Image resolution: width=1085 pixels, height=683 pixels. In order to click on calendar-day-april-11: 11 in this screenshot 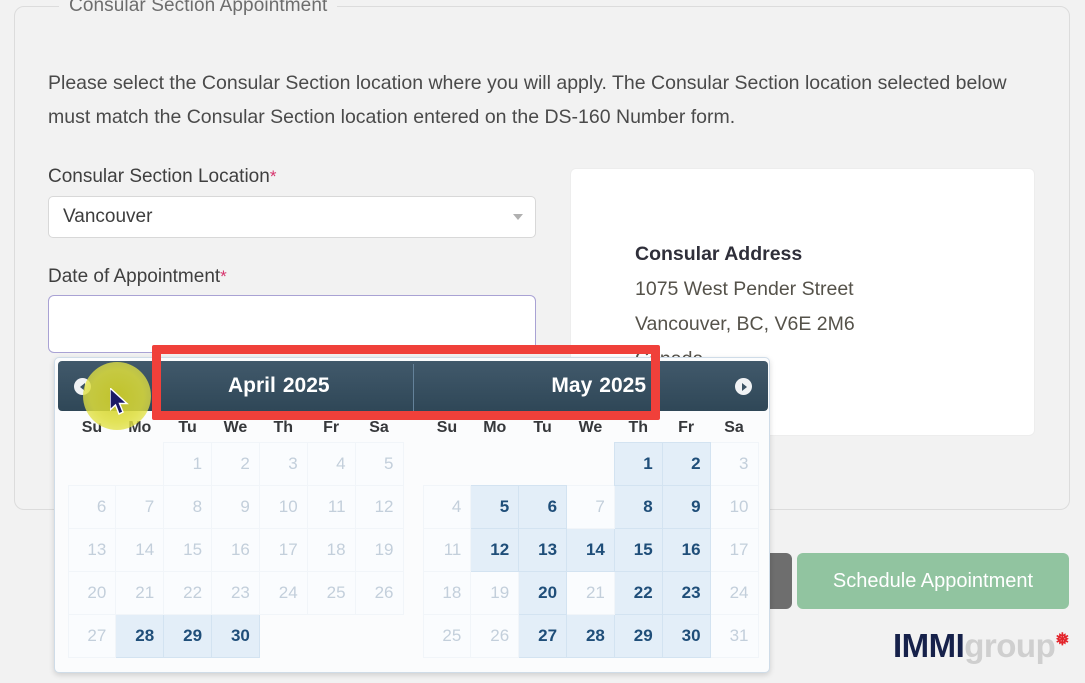, I will do `click(331, 506)`.